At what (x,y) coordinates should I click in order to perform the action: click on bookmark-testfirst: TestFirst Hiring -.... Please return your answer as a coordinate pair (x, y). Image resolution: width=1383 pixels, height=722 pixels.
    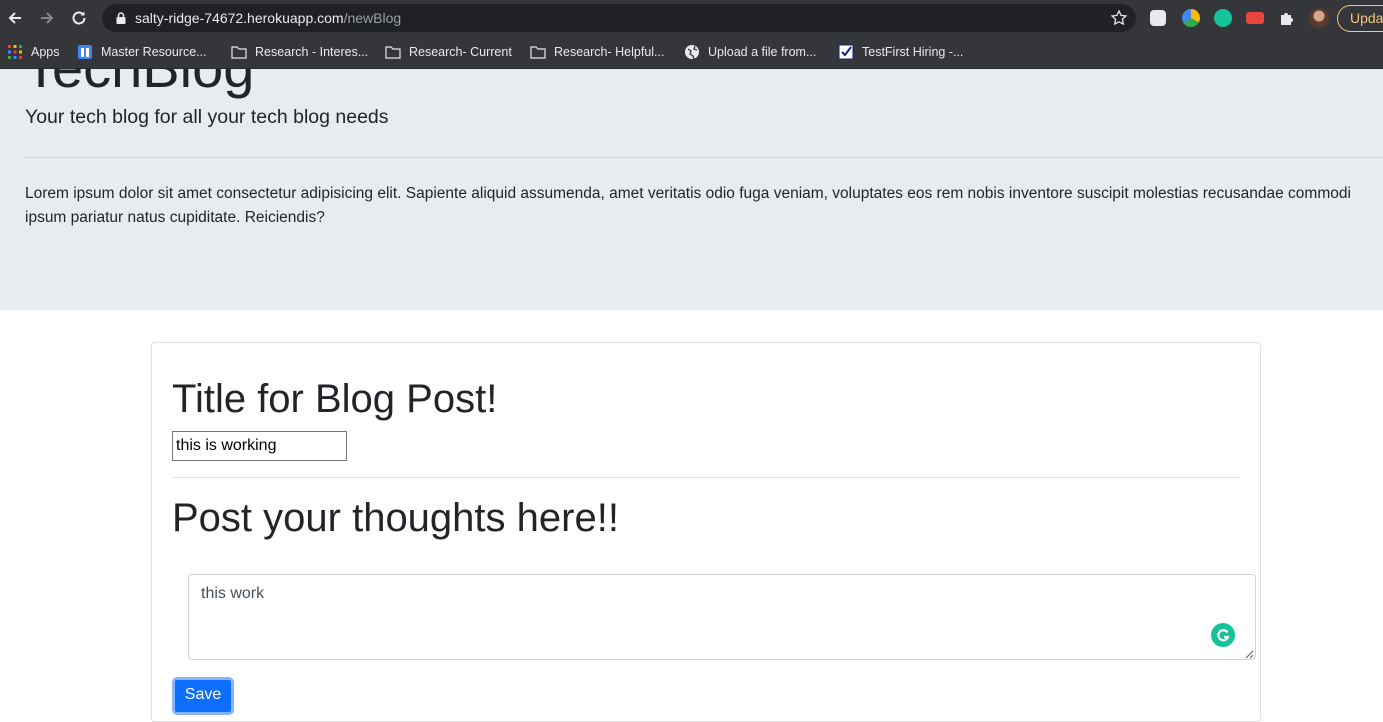
    Looking at the image, I should click on (900, 52).